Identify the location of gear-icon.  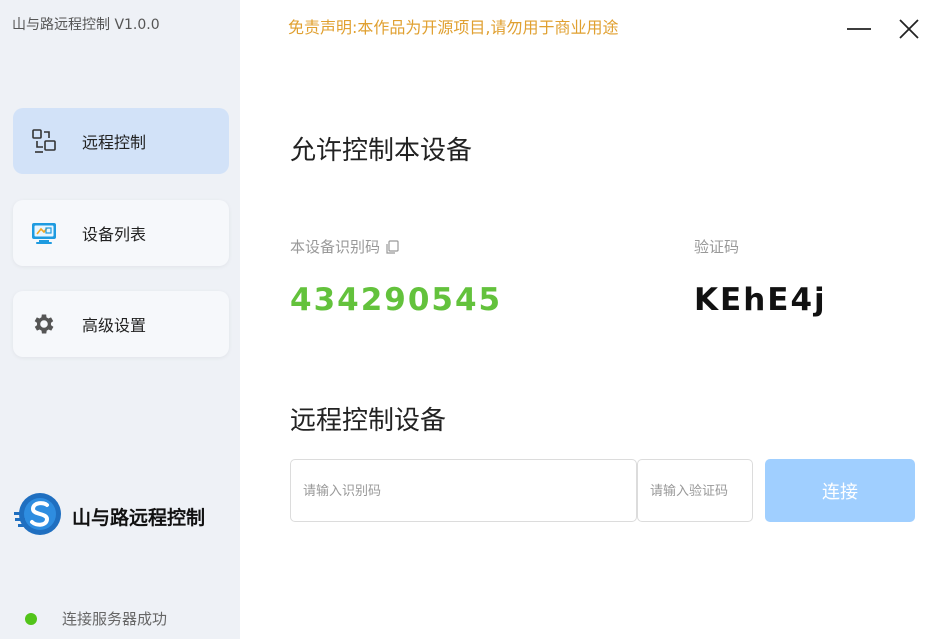
(44, 324).